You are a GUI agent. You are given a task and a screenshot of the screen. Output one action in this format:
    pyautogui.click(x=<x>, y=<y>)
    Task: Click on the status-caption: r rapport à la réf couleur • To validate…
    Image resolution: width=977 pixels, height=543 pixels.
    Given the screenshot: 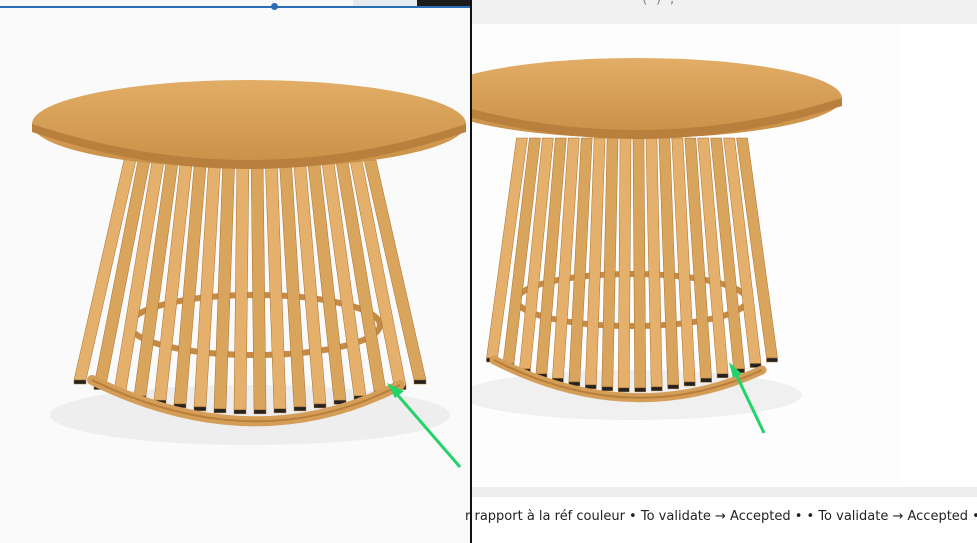 What is the action you would take?
    pyautogui.click(x=721, y=516)
    